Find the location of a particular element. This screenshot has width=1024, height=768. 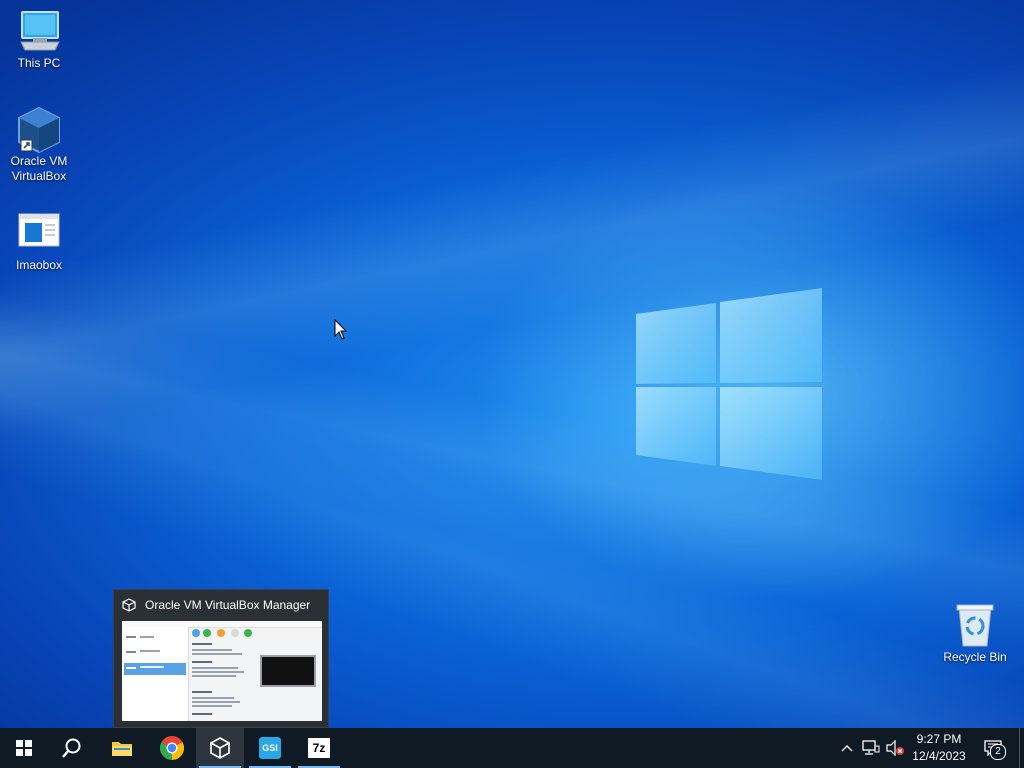

gsi-app-label: GSI is located at coordinates (270, 748).